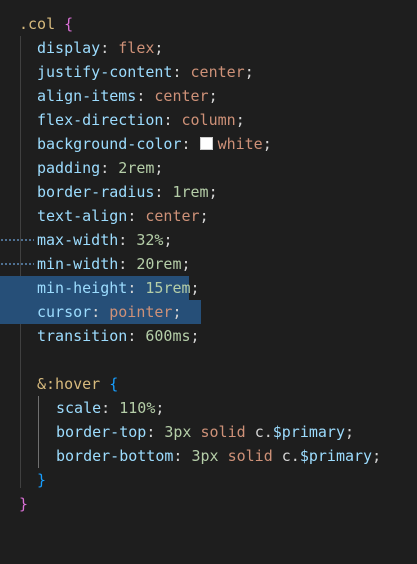 The height and width of the screenshot is (564, 417). What do you see at coordinates (136, 48) in the screenshot?
I see `property-value: flex` at bounding box center [136, 48].